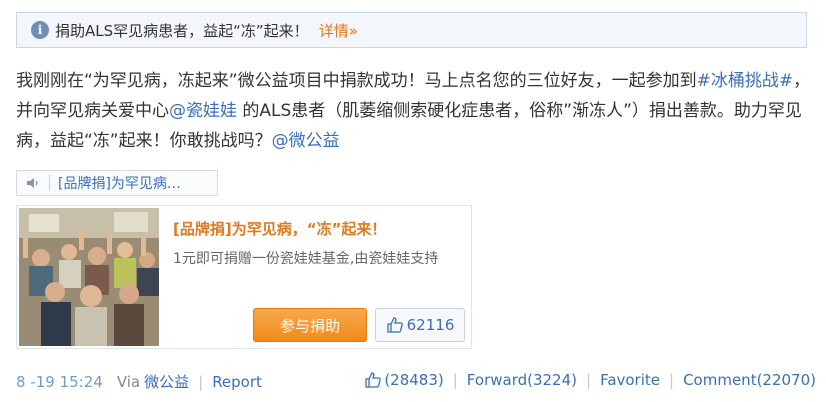  I want to click on mention-link-weigongyi: @微公益, so click(306, 141).